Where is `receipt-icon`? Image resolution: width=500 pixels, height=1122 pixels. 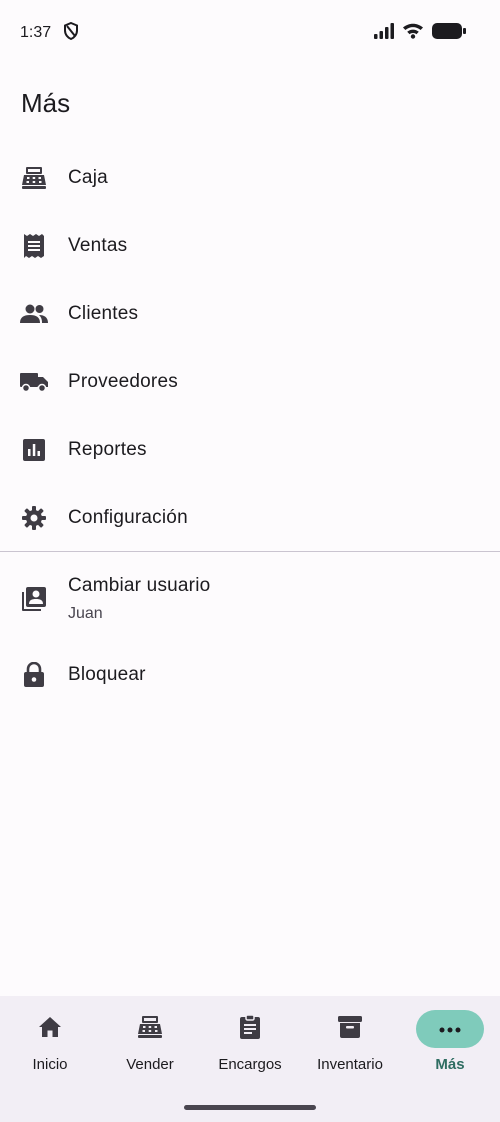 receipt-icon is located at coordinates (34, 246).